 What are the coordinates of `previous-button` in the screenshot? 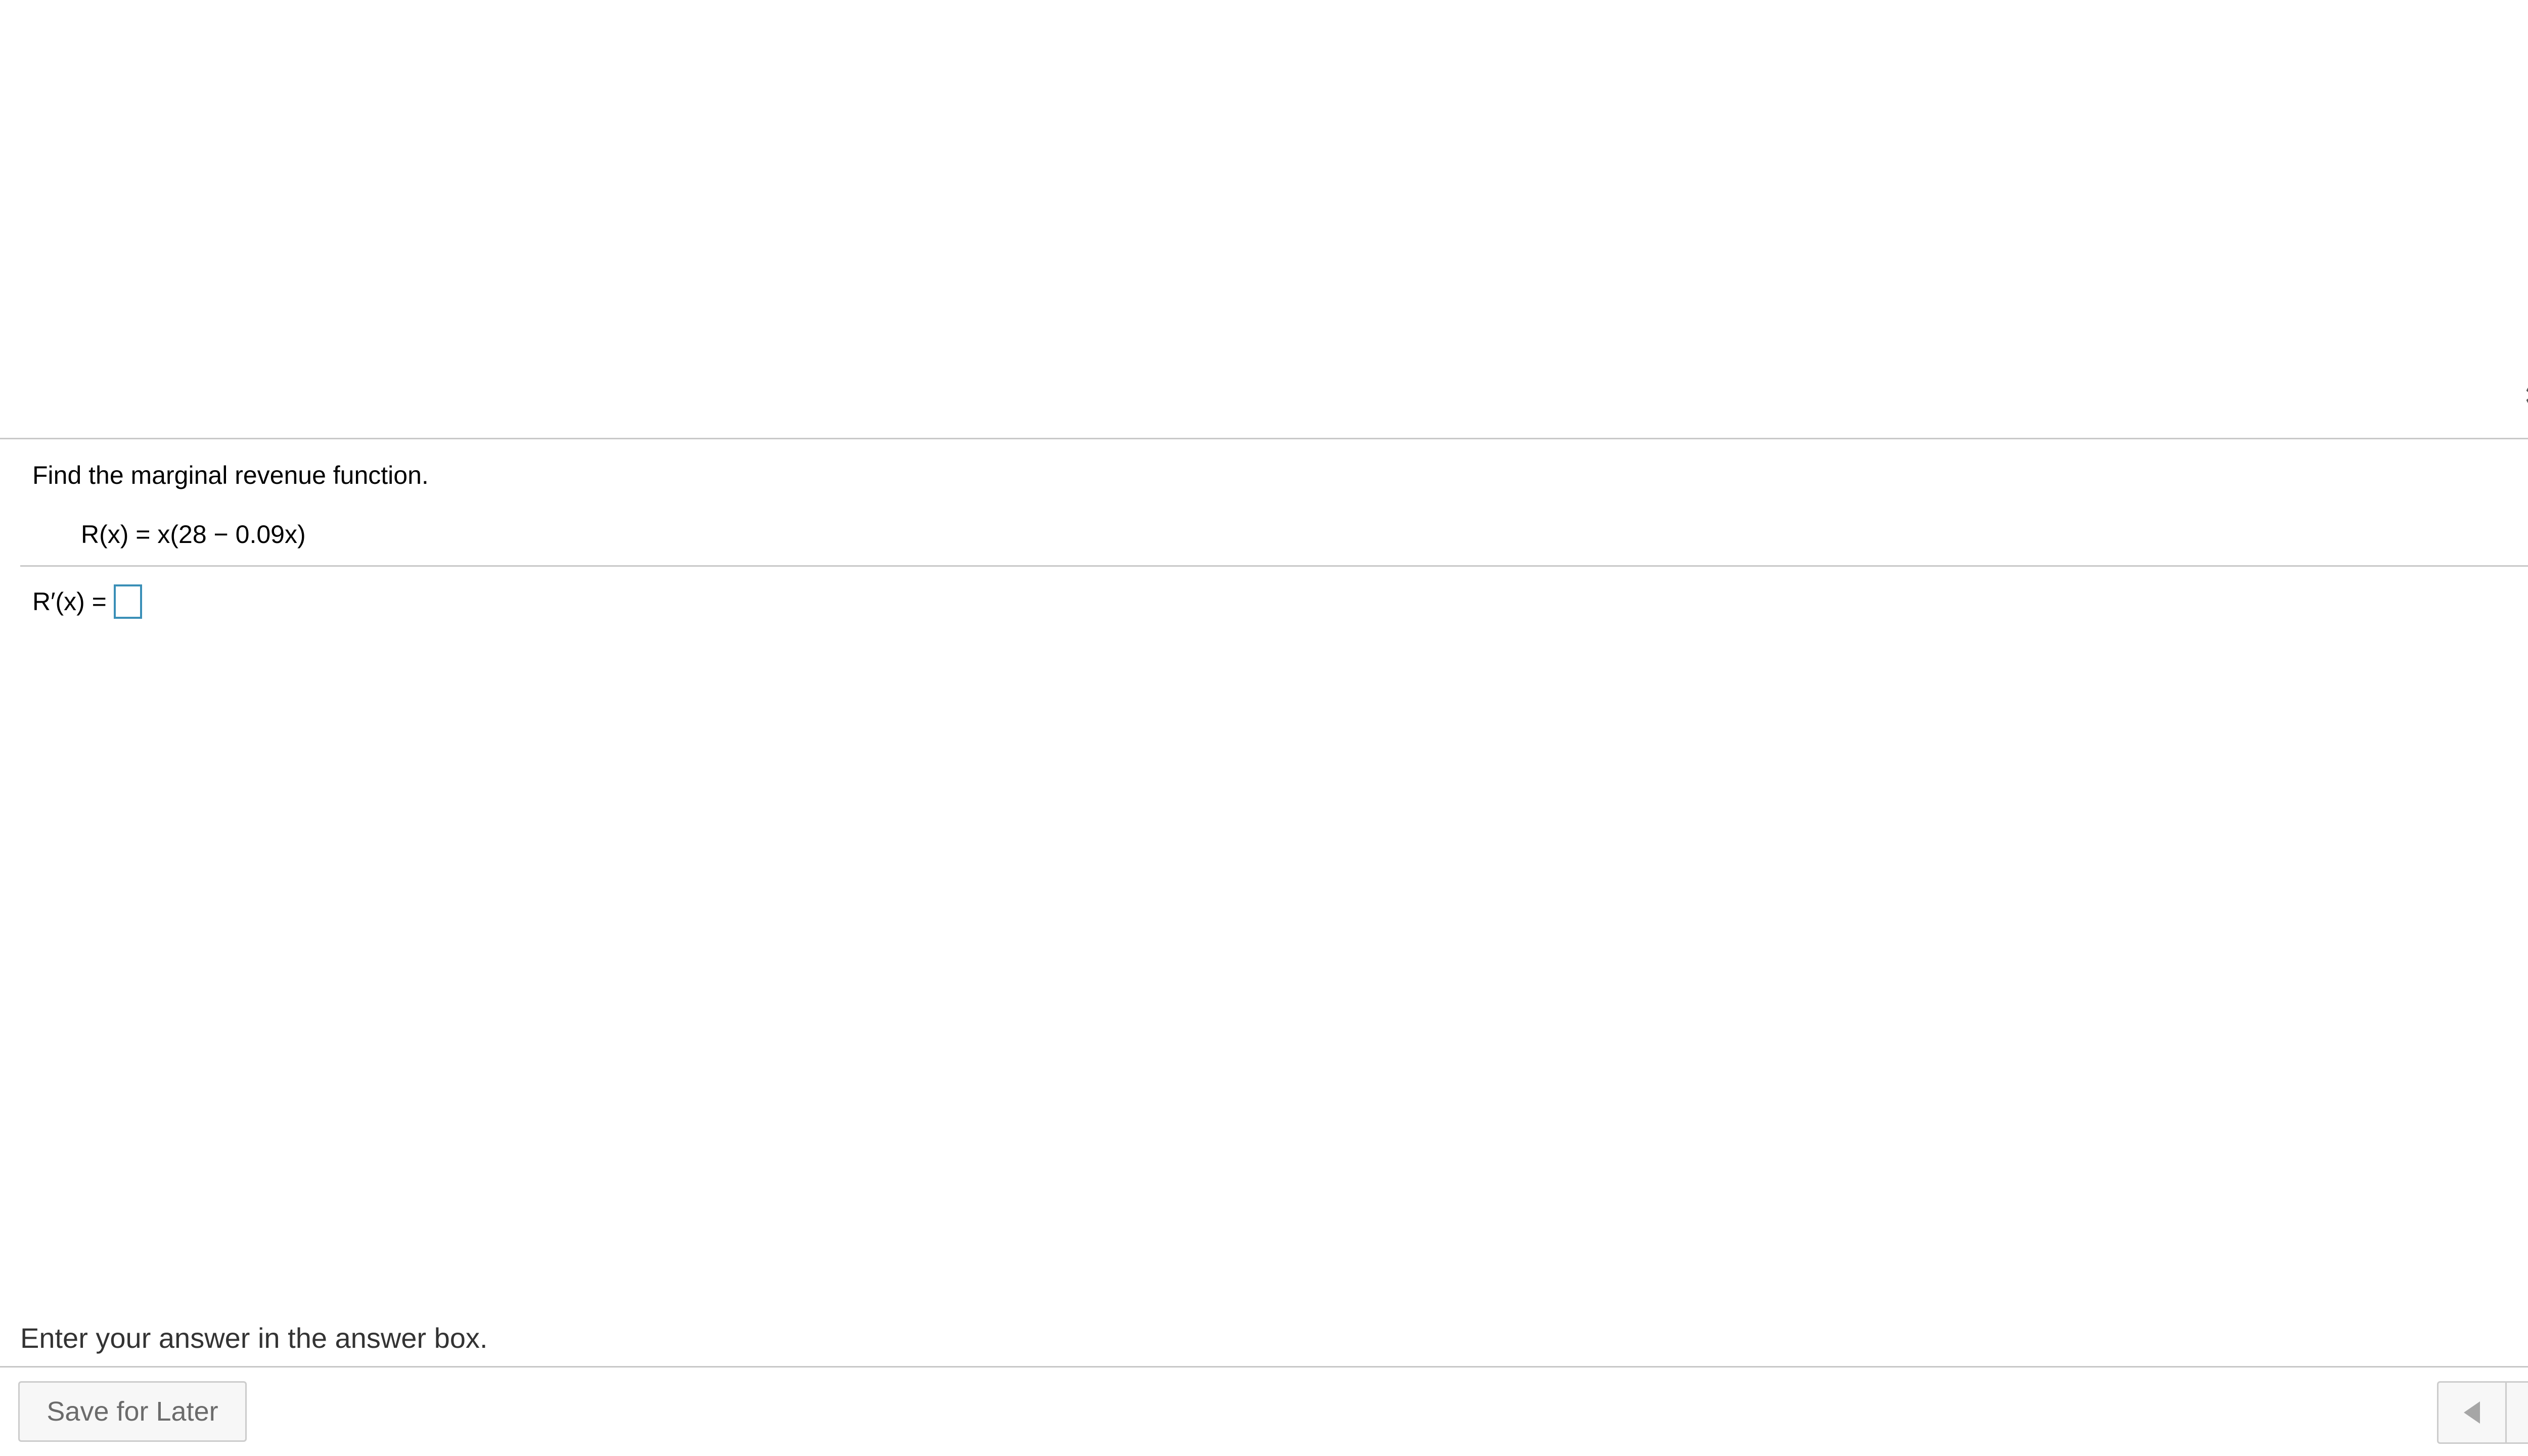 It's located at (2472, 1412).